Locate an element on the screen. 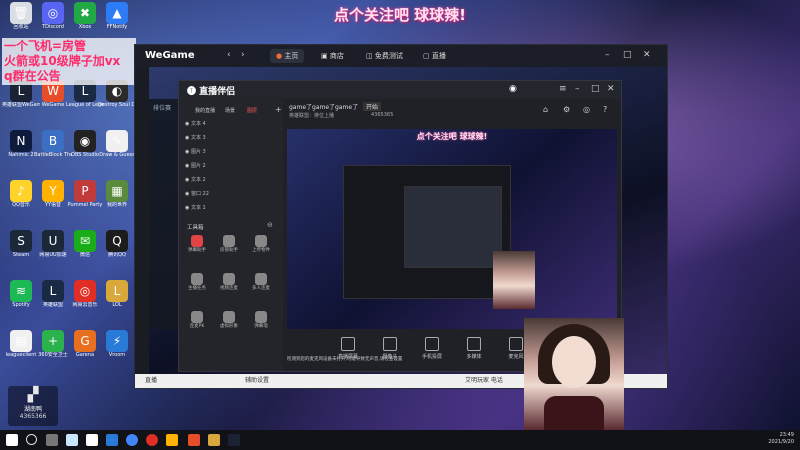 This screenshot has height=450, width=800. tool-button: 连麦PK is located at coordinates (197, 320).